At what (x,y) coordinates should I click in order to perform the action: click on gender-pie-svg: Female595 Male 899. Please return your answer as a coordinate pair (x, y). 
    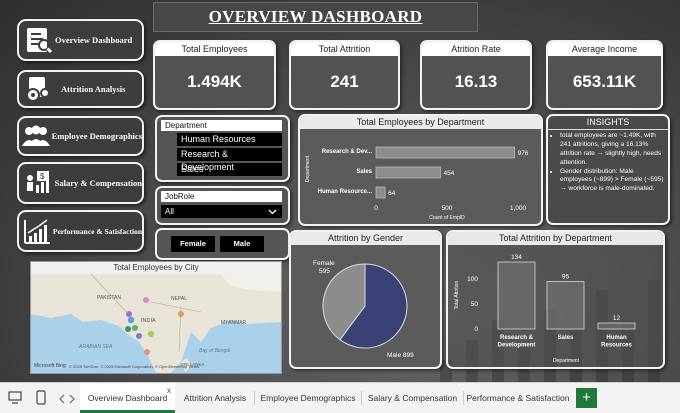
    Looking at the image, I should click on (363, 309).